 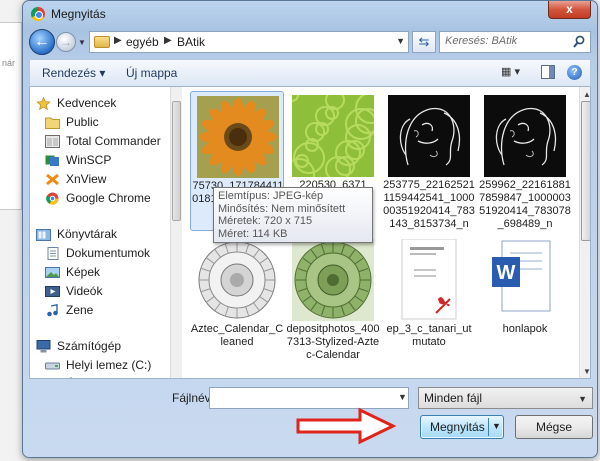 What do you see at coordinates (84, 291) in the screenshot?
I see `nav-item-label: Videók` at bounding box center [84, 291].